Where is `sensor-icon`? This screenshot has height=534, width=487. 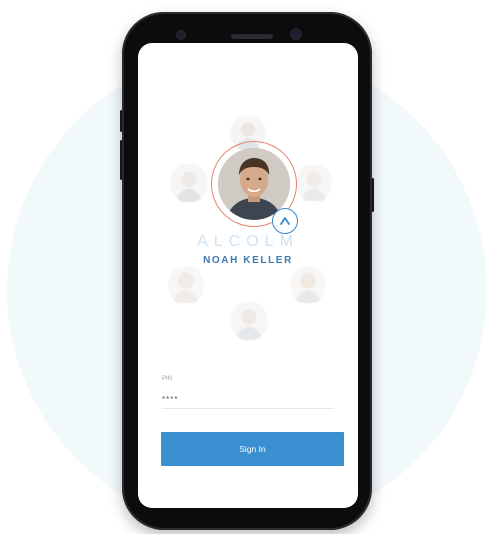 sensor-icon is located at coordinates (296, 34).